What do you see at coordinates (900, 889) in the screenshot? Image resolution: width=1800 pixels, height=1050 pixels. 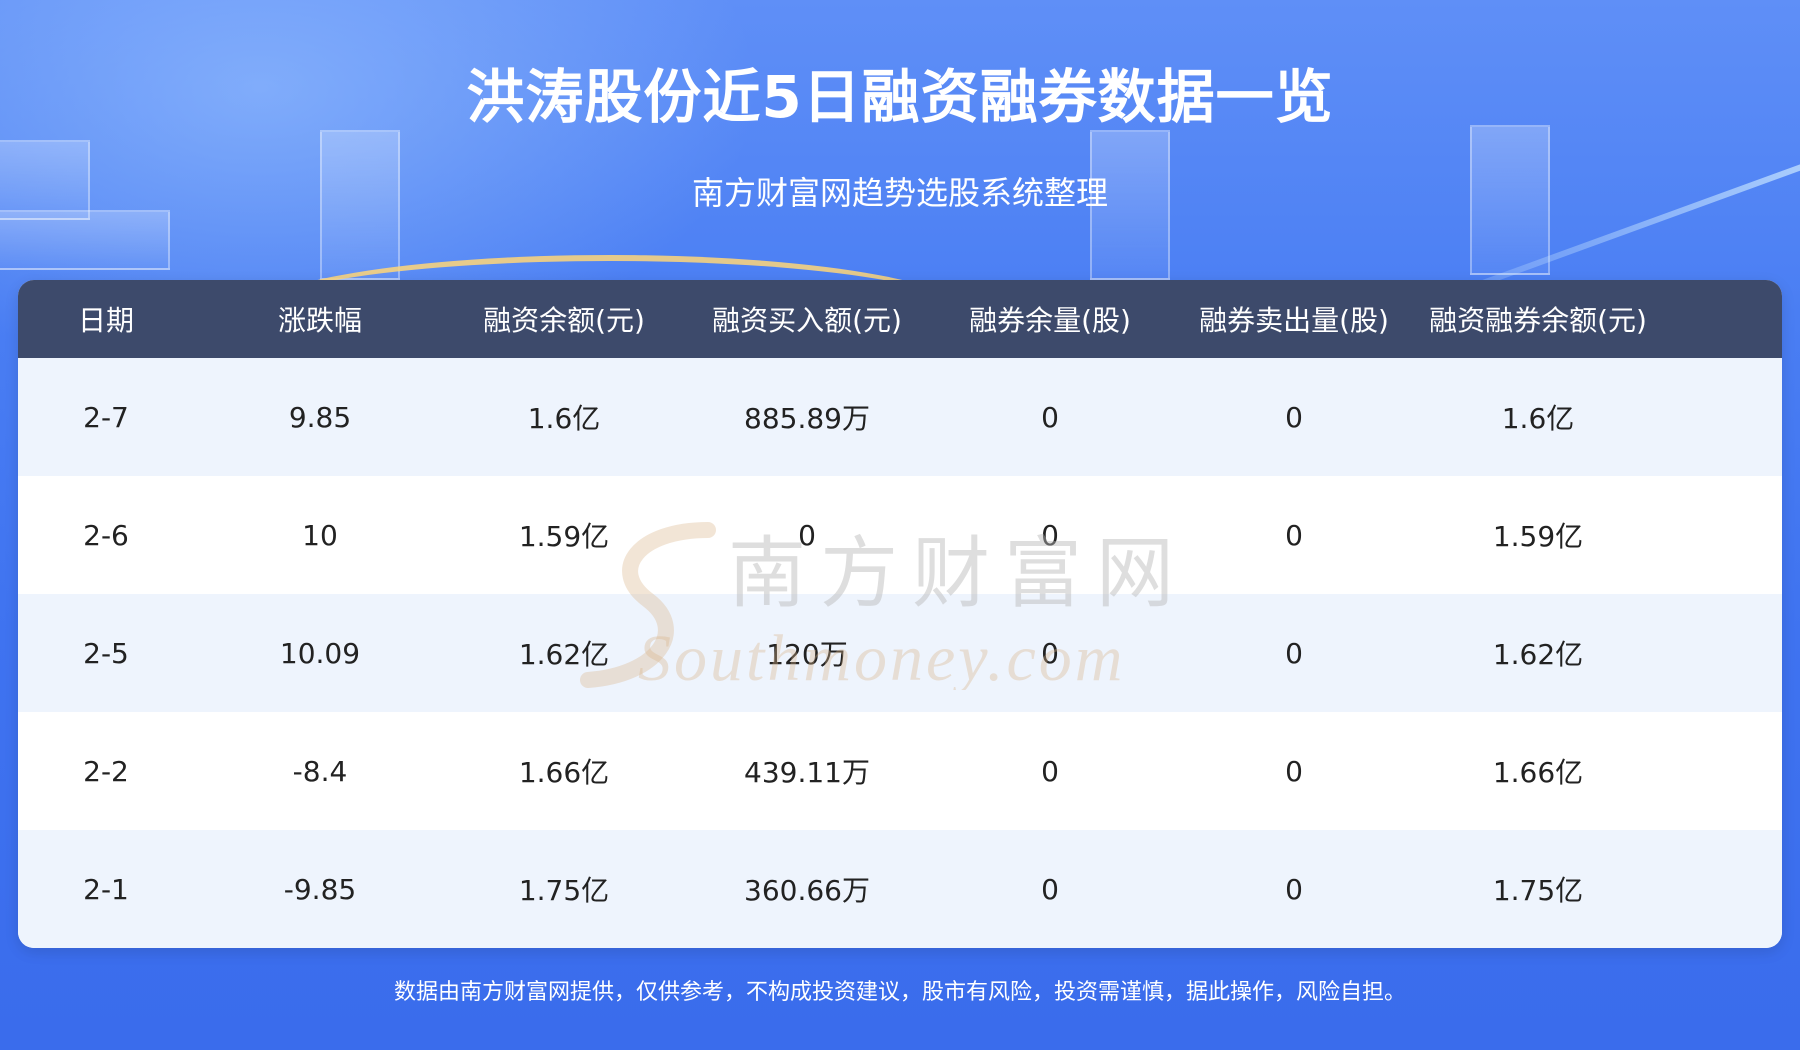 I see `table-row: 2-1 -9.85 1.75亿 360.66万 0 0 1.75亿` at bounding box center [900, 889].